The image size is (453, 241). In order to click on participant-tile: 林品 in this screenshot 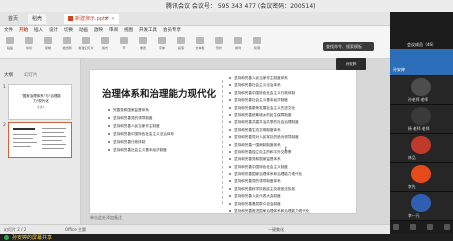, I will do `click(421, 148)`.